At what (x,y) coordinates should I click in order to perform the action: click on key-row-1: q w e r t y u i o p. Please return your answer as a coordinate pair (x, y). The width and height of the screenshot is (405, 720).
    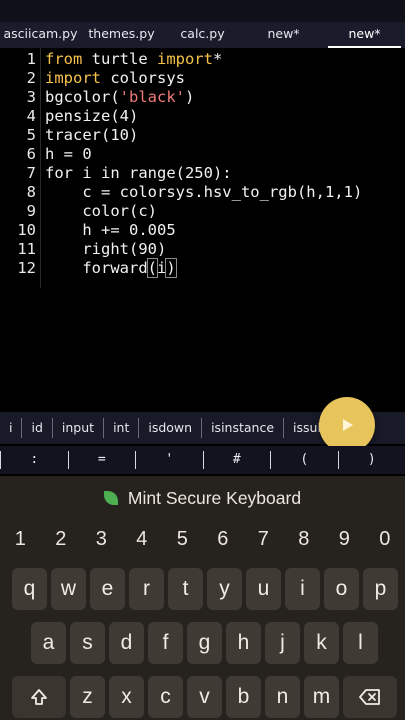
    Looking at the image, I should click on (202, 589).